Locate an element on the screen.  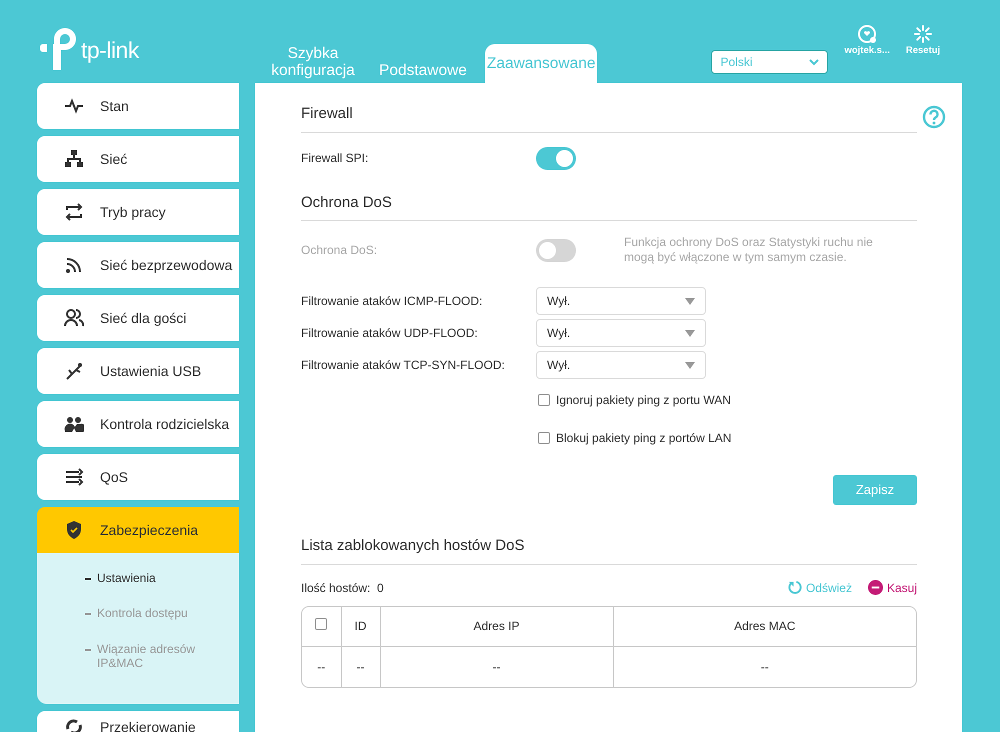
family-icon is located at coordinates (74, 424).